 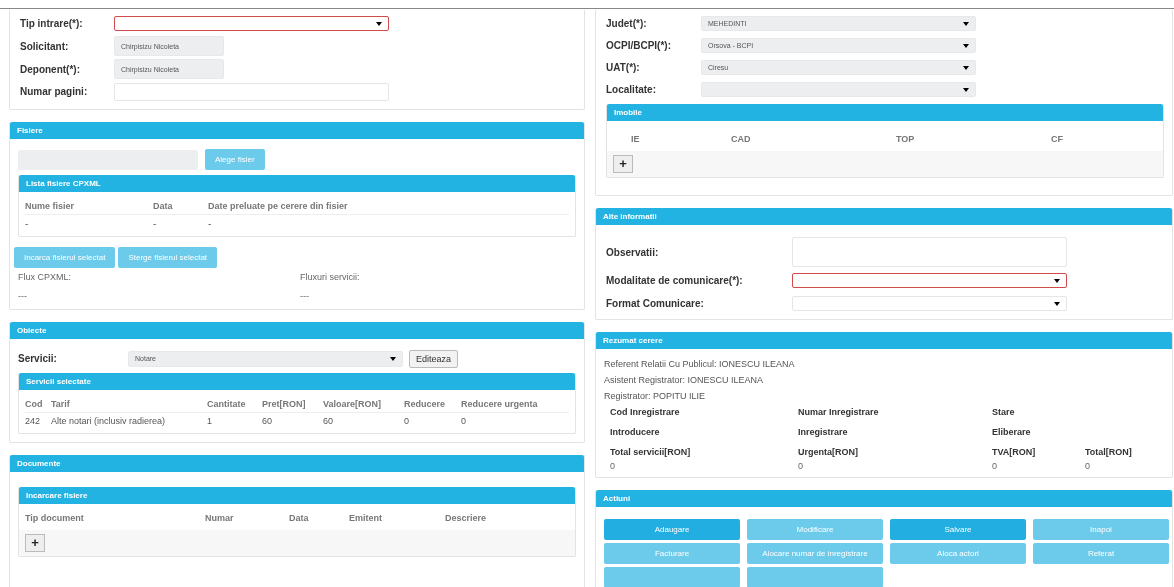 What do you see at coordinates (929, 252) in the screenshot?
I see `text-area` at bounding box center [929, 252].